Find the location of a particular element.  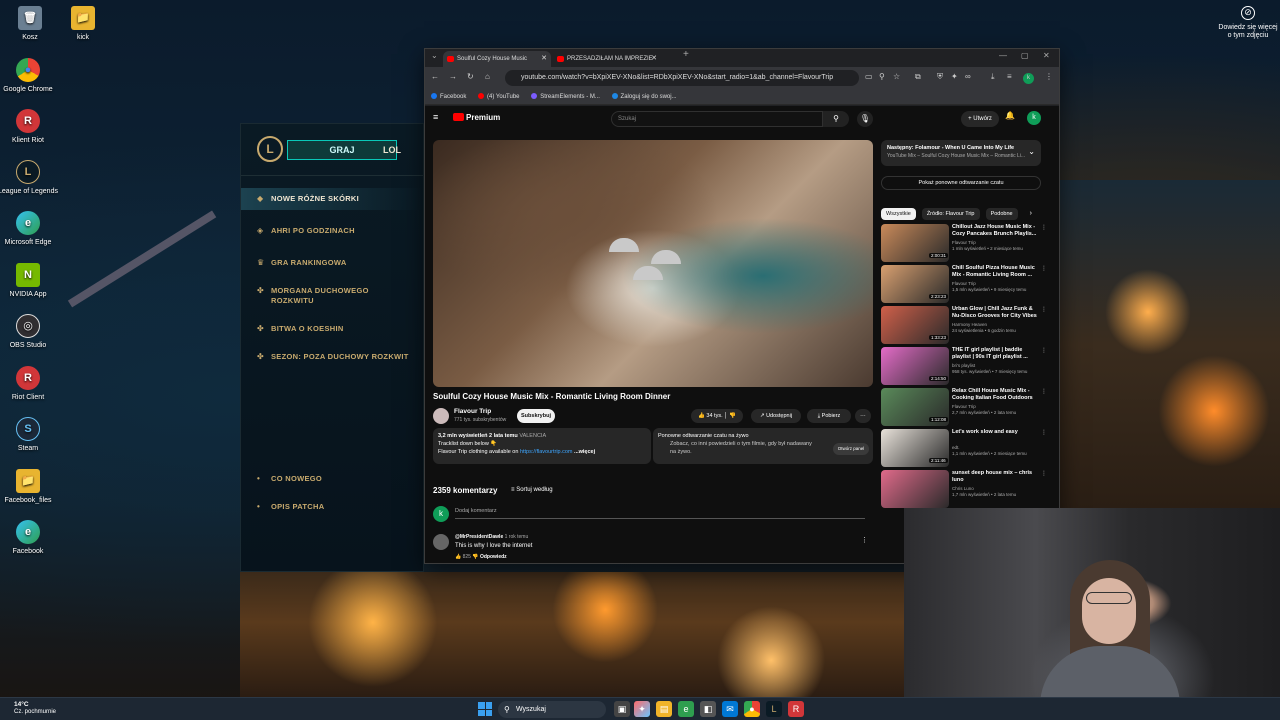

desktop-icon-klient-riot: R Klient Riot is located at coordinates (29, 127).